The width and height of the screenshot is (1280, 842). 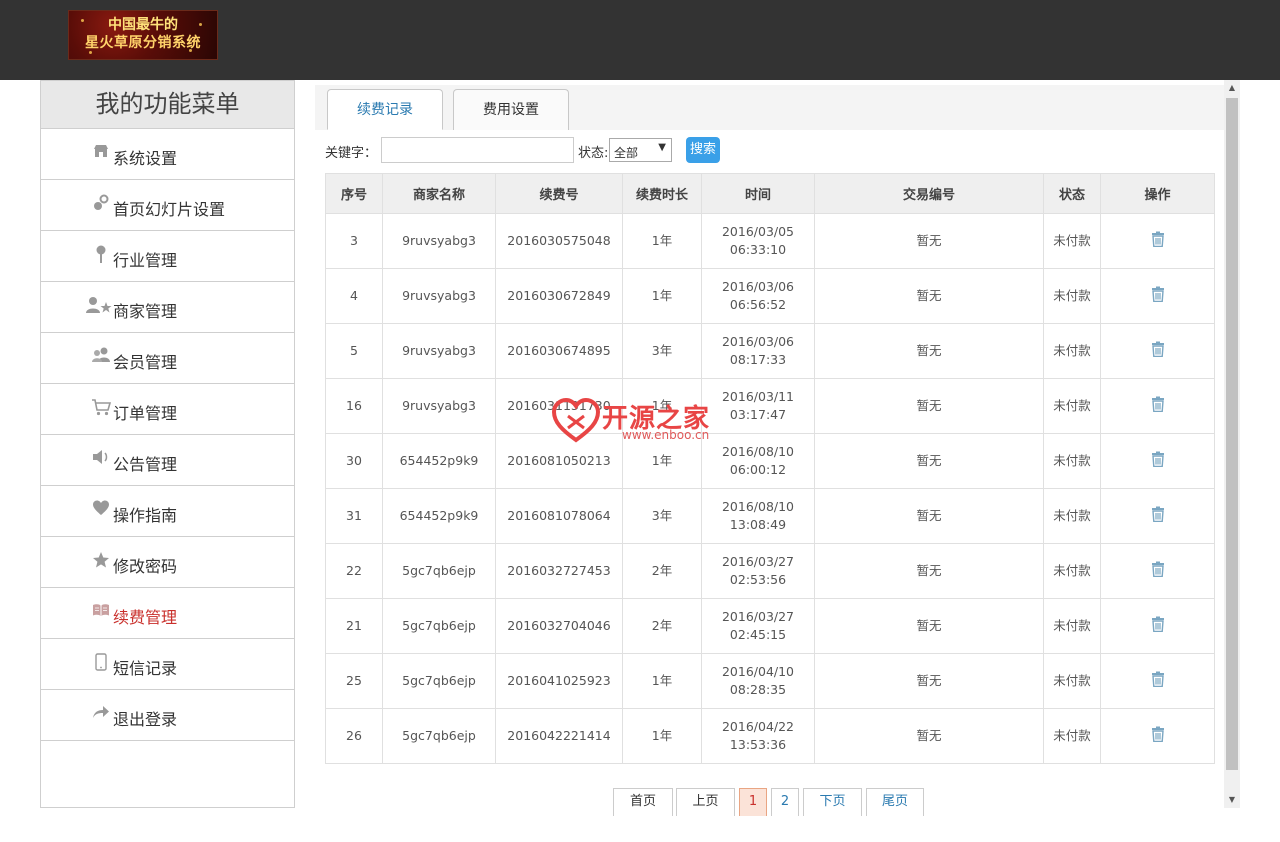 What do you see at coordinates (145, 464) in the screenshot?
I see `sidebar-item-label: 公告管理` at bounding box center [145, 464].